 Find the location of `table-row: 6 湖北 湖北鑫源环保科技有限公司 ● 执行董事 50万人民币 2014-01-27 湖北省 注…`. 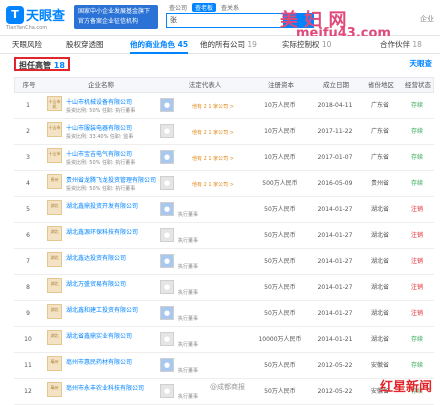

table-row: 6 湖北 湖北鑫源环保科技有限公司 ● 执行董事 50万人民币 2014-01-27 湖北省 注… is located at coordinates (224, 236).